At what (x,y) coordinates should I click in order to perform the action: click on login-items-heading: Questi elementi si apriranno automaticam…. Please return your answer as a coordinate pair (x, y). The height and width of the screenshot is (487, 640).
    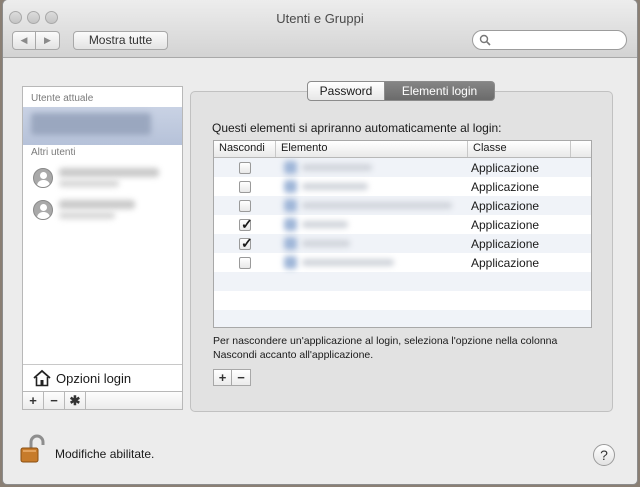
    Looking at the image, I should click on (357, 128).